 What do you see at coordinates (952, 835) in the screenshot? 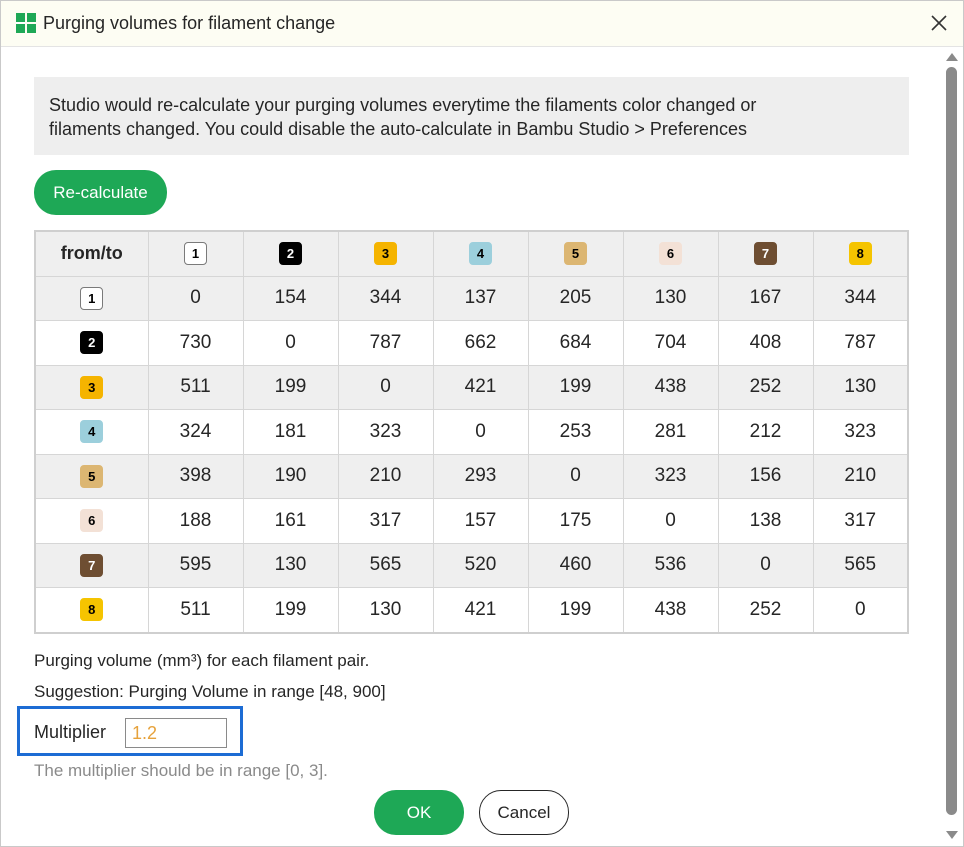
I see `scroll-down-arrow-icon` at bounding box center [952, 835].